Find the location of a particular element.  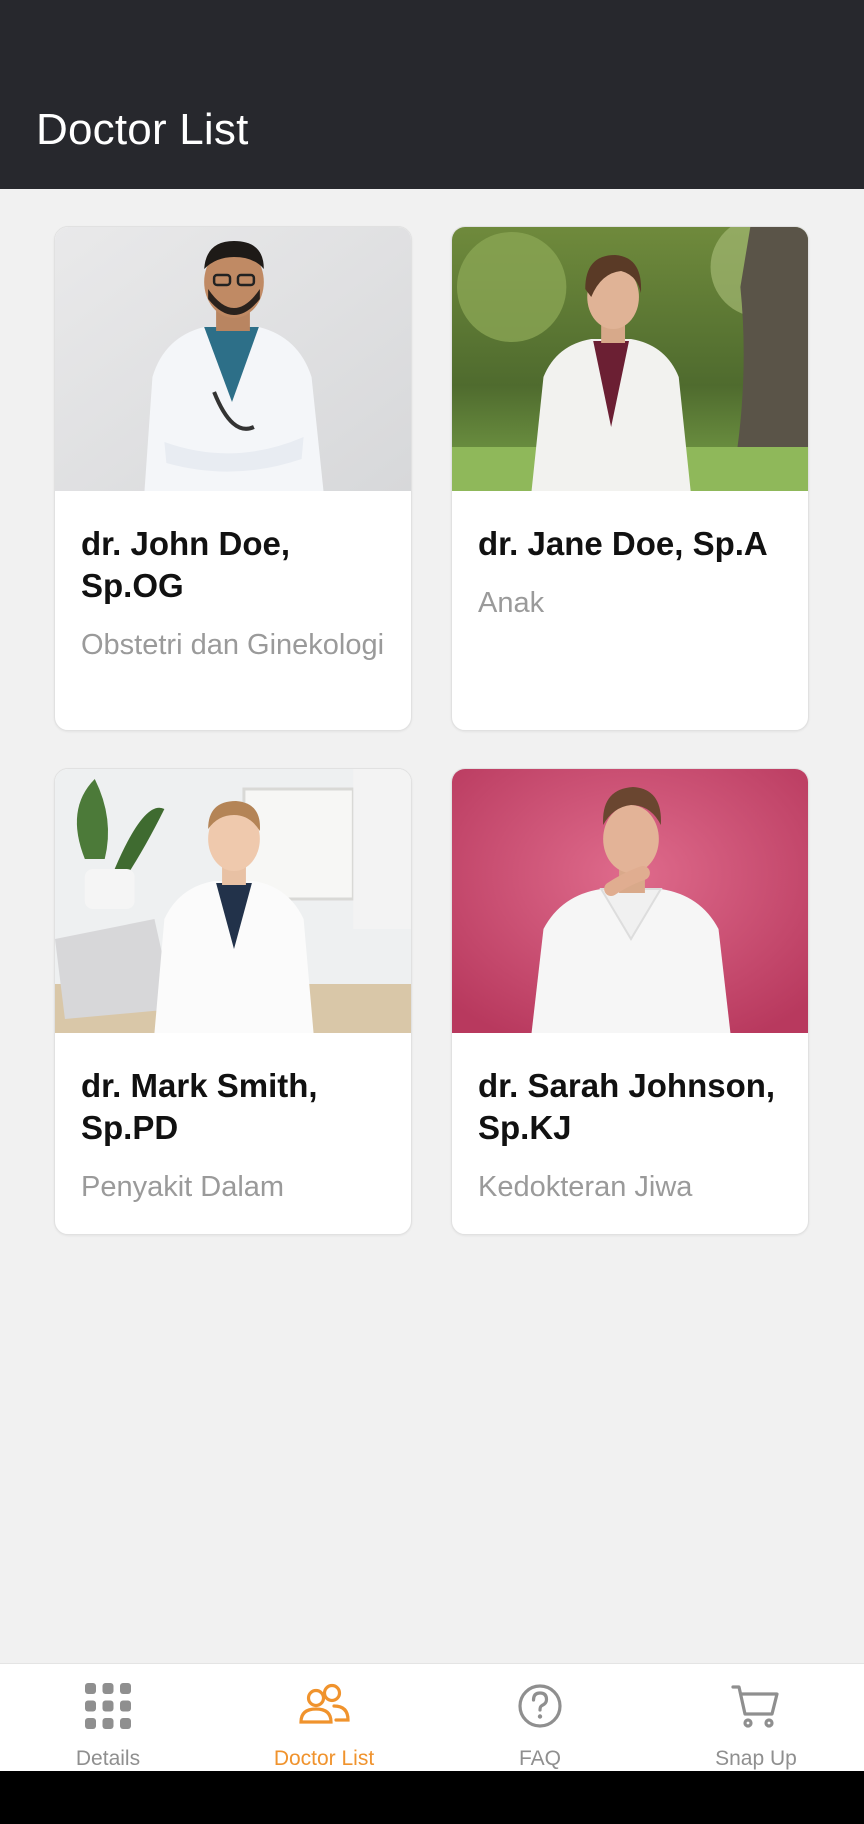

tab-label: Details is located at coordinates (108, 1758).